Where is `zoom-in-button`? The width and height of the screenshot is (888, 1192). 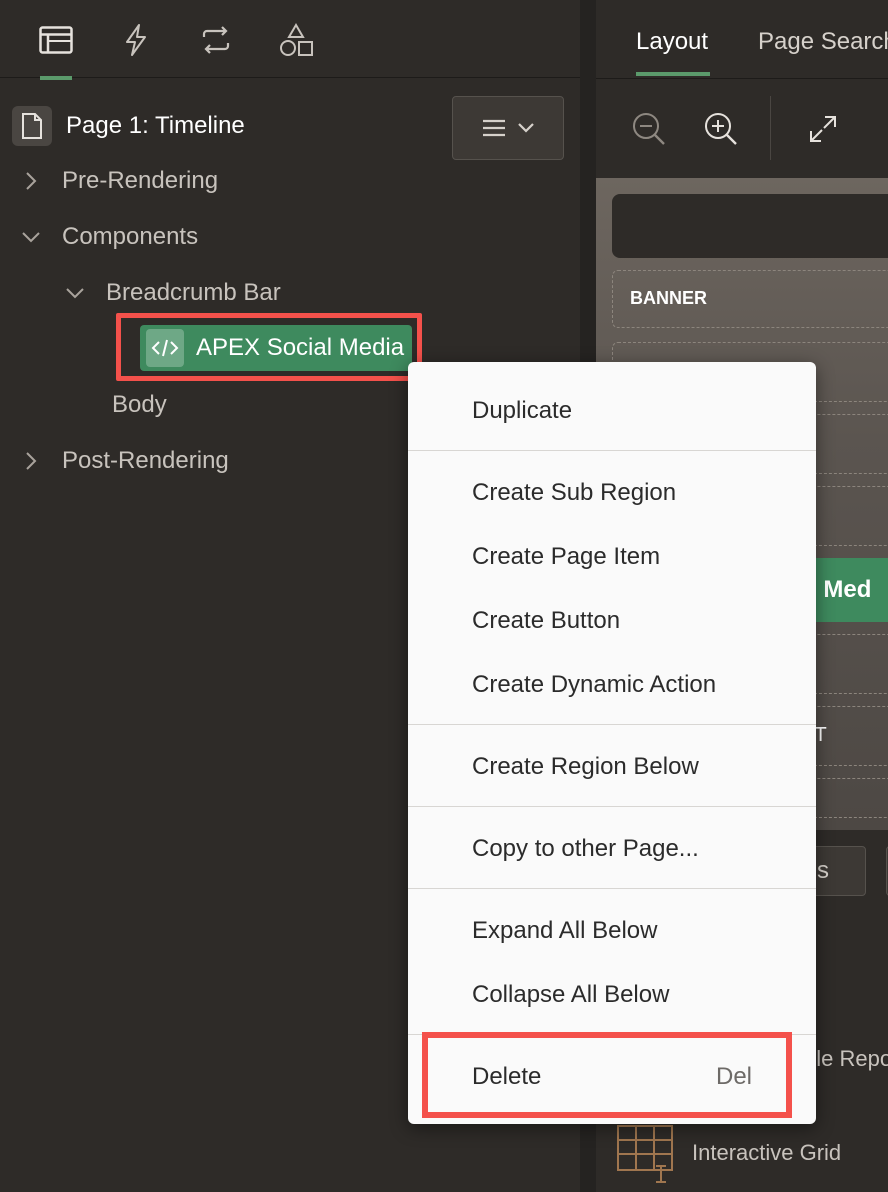
zoom-in-button is located at coordinates (721, 129).